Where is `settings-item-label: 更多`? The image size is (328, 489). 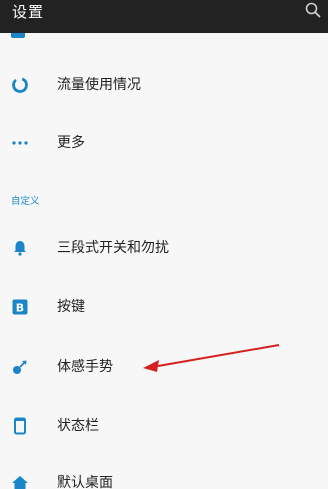
settings-item-label: 更多 is located at coordinates (71, 143).